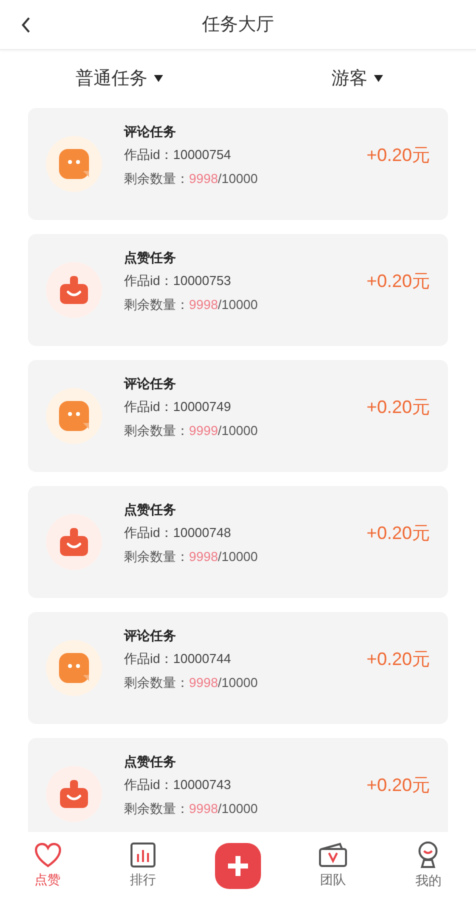  Describe the element at coordinates (238, 785) in the screenshot. I see `task-card: 点赞任务 作品id：10000743 剩余数量：9998/10000 +0.20元` at that location.